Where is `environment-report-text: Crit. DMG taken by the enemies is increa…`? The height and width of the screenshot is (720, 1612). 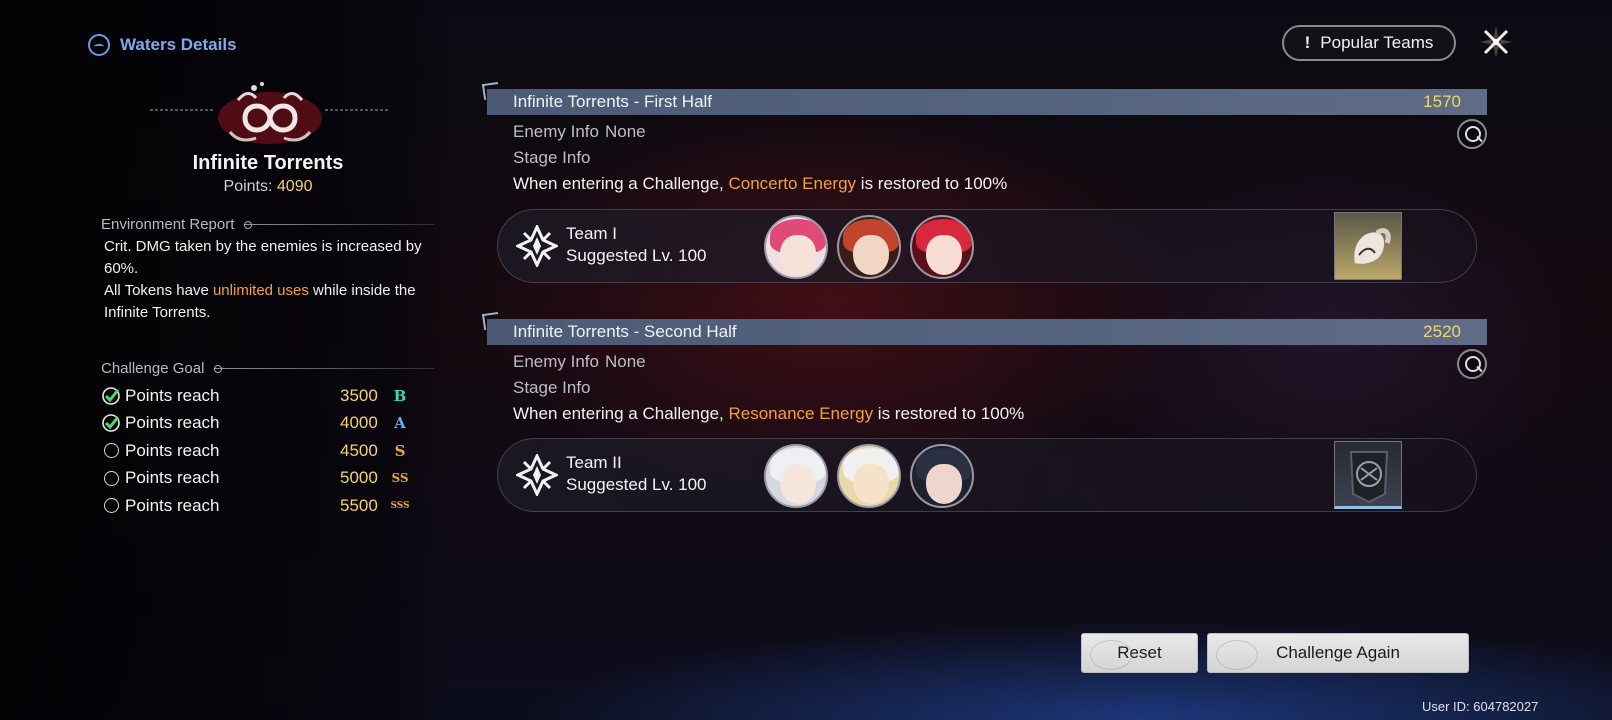 environment-report-text: Crit. DMG taken by the enemies is increa… is located at coordinates (269, 280).